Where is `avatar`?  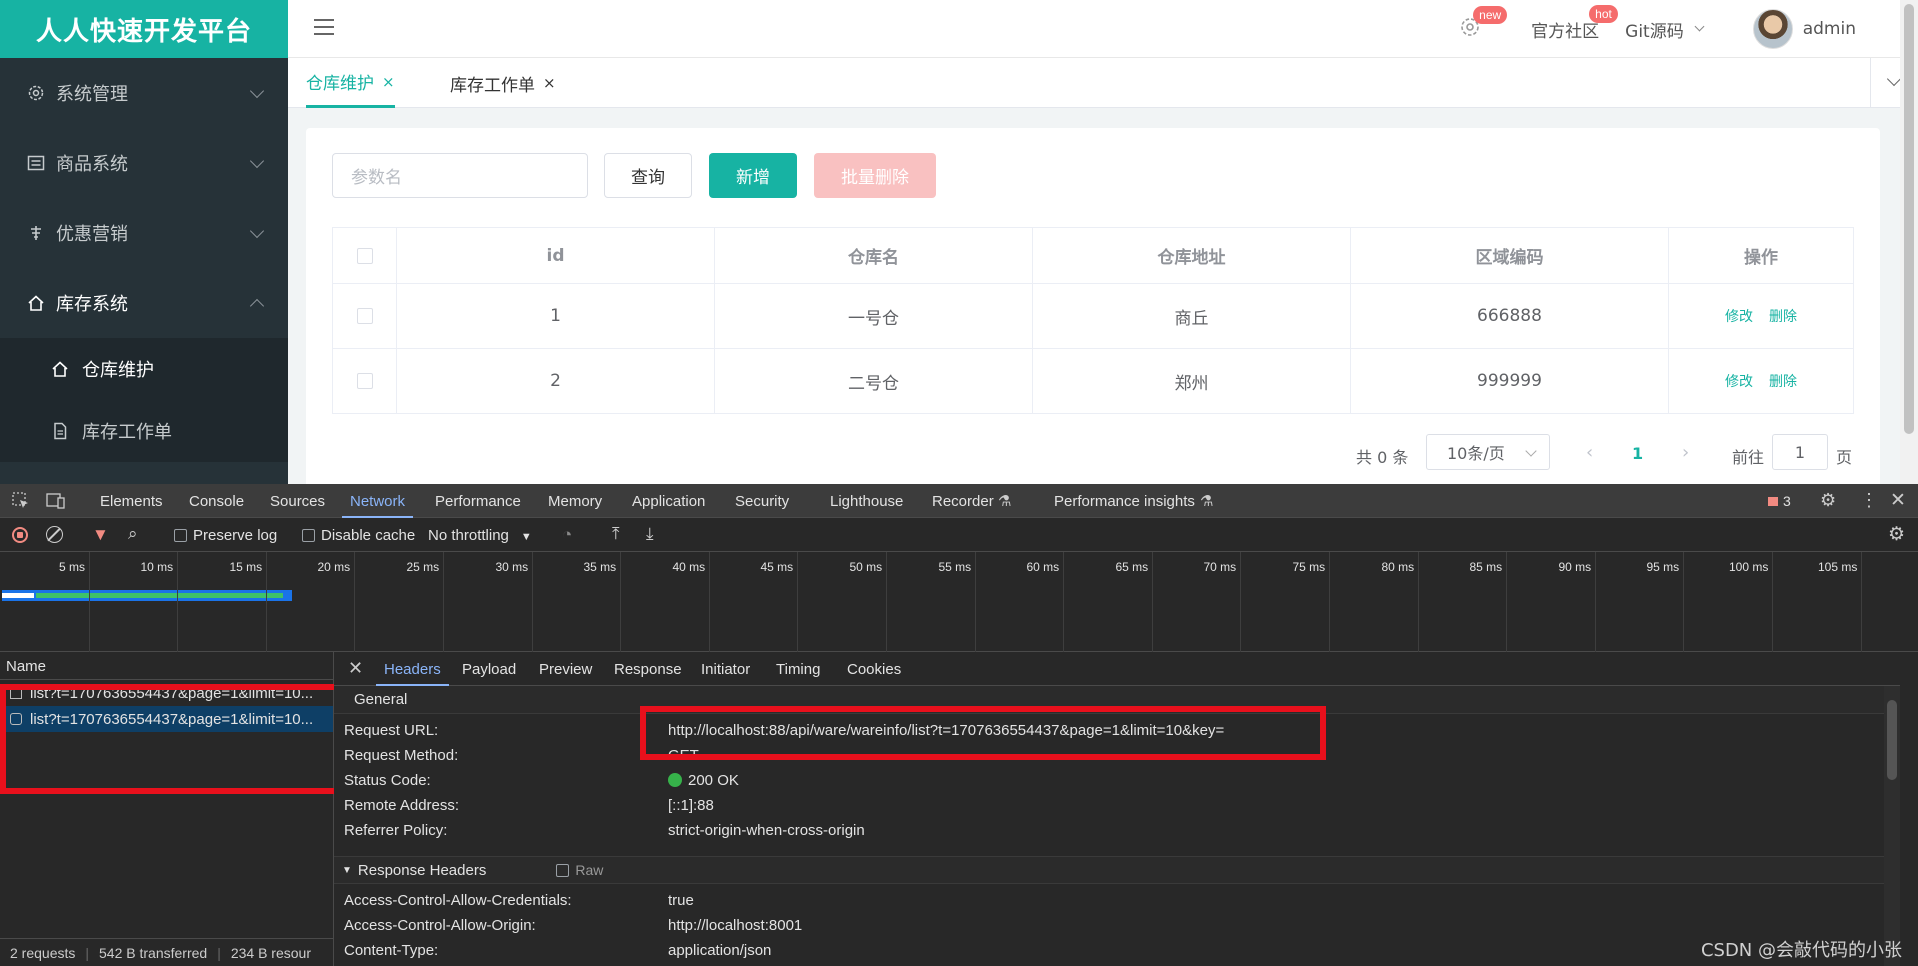 avatar is located at coordinates (1772, 29).